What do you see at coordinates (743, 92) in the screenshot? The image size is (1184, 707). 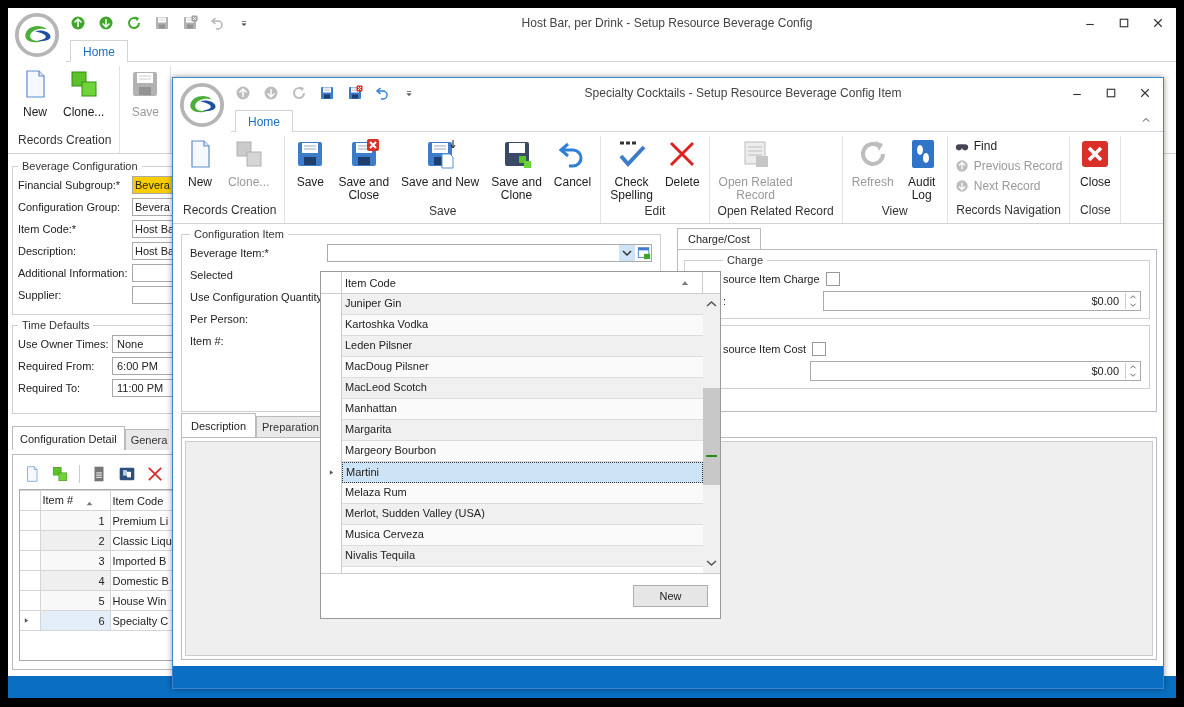 I see `window-title: Specialty Cocktails - Setup Resource Beverage Config Item` at bounding box center [743, 92].